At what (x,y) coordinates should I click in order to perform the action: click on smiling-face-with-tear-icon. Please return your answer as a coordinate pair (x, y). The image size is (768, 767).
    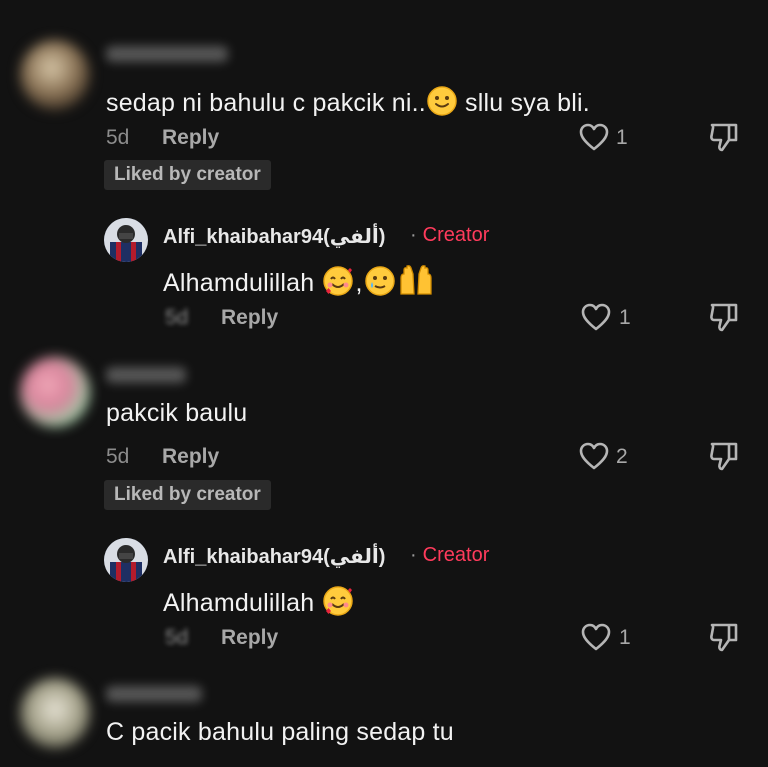
    Looking at the image, I should click on (380, 284).